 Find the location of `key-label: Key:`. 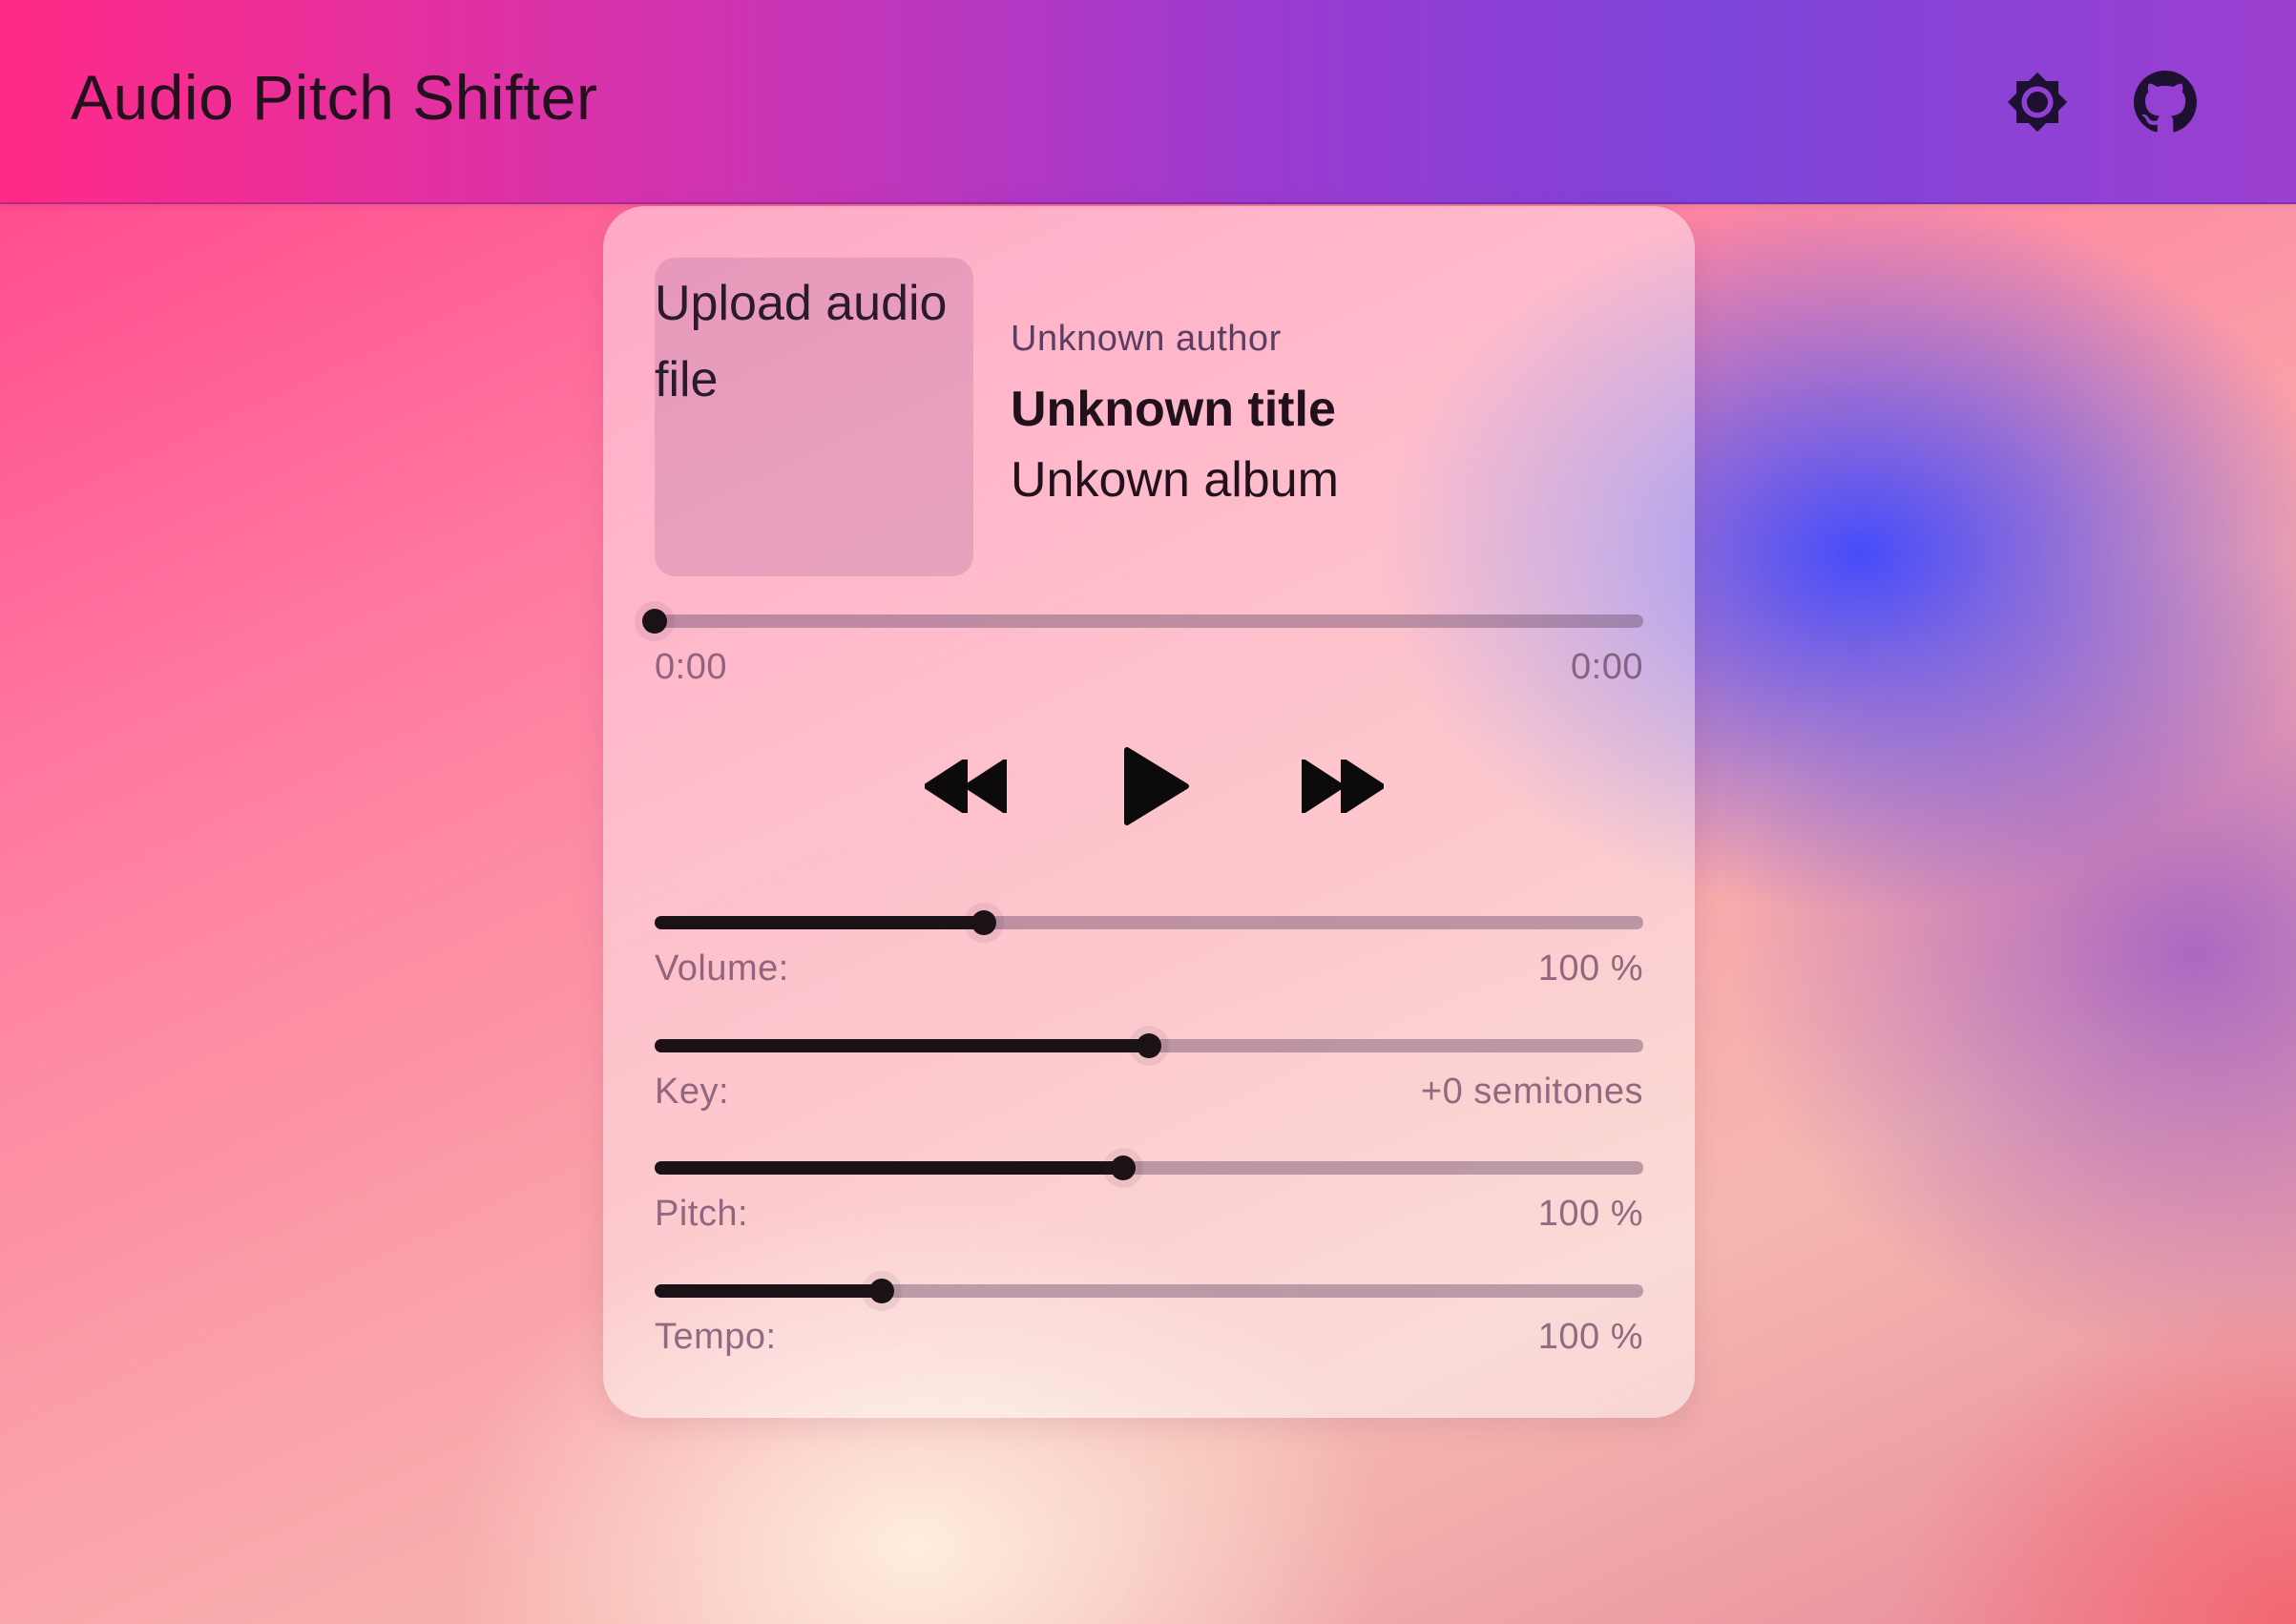

key-label: Key: is located at coordinates (693, 1092).